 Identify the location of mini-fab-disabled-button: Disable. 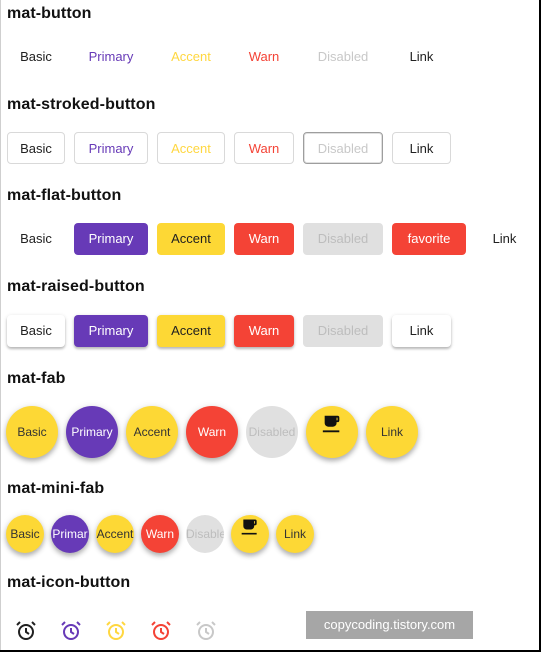
(205, 534).